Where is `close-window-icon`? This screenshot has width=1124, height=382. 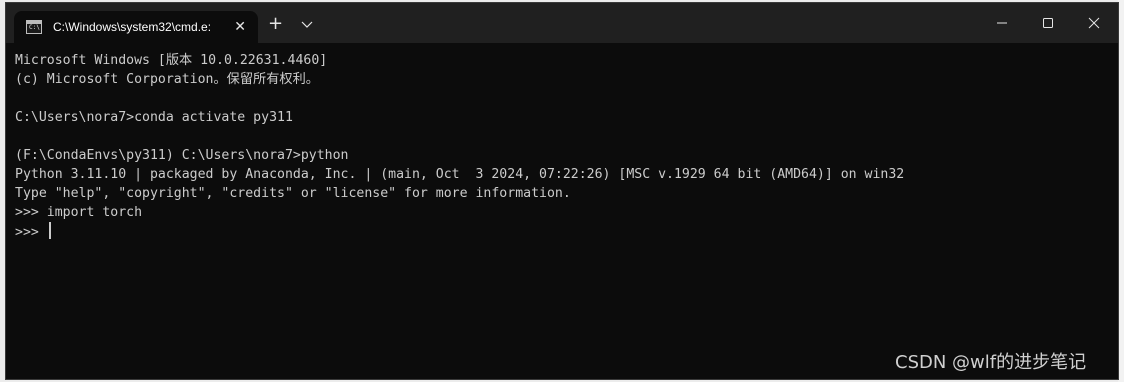
close-window-icon is located at coordinates (1094, 23).